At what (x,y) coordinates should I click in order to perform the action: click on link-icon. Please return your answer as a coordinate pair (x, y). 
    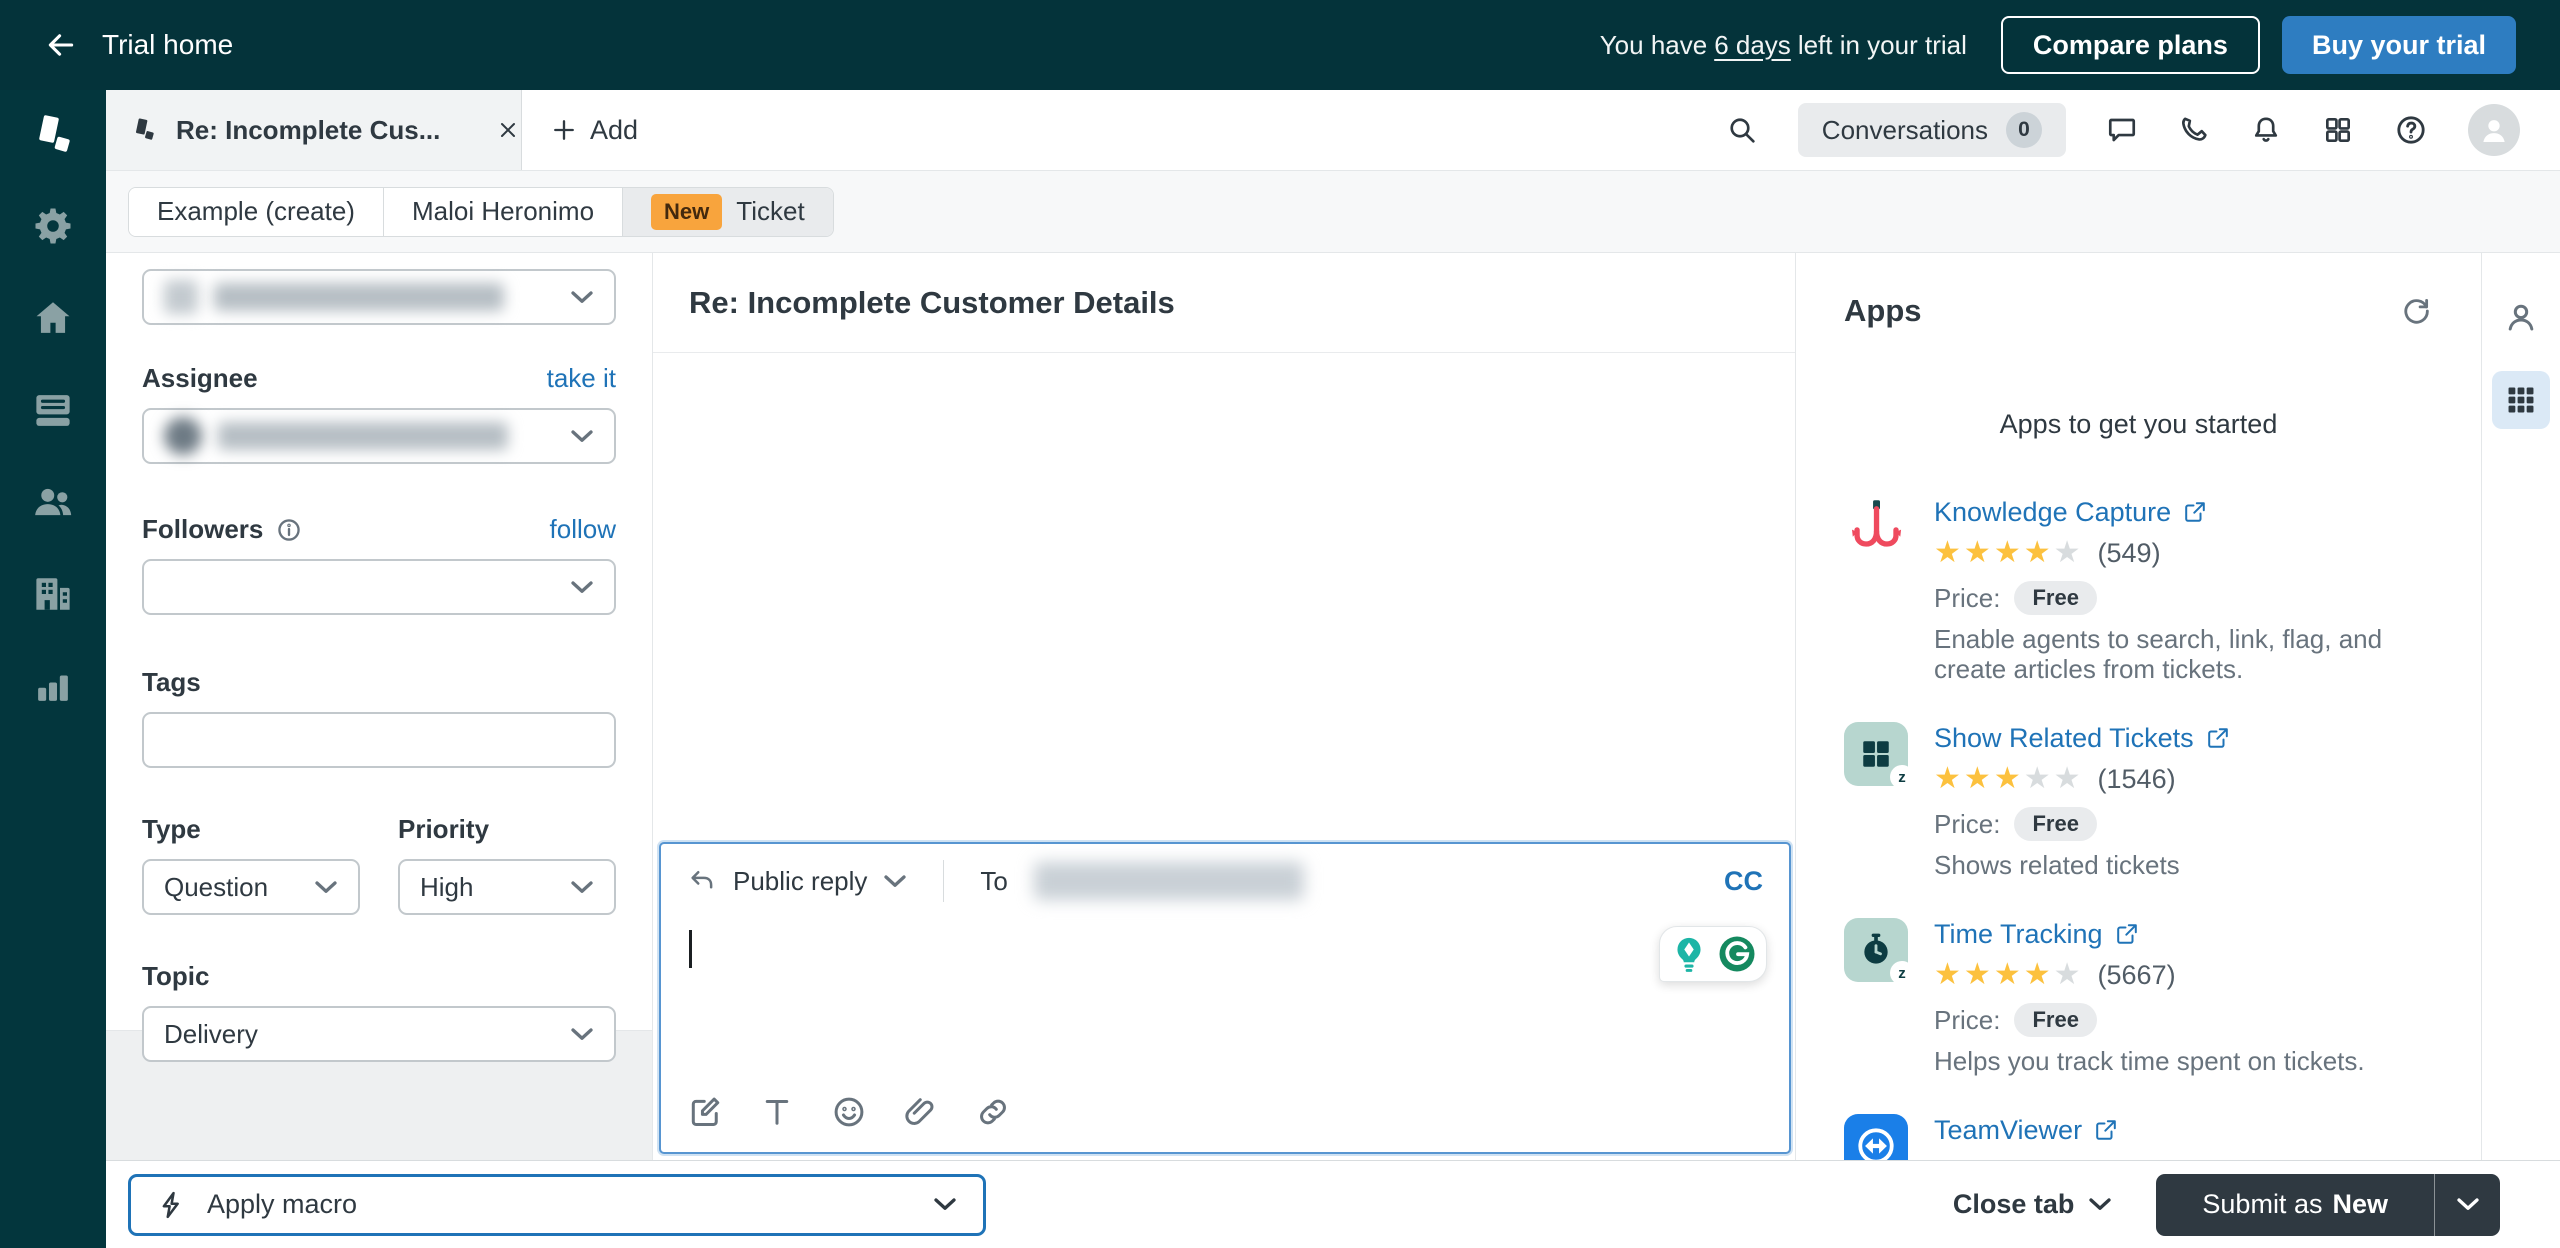
    Looking at the image, I should click on (993, 1112).